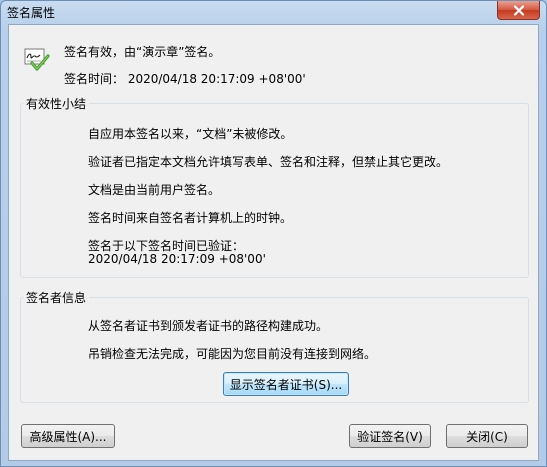  What do you see at coordinates (37, 59) in the screenshot?
I see `signature-valid-icon` at bounding box center [37, 59].